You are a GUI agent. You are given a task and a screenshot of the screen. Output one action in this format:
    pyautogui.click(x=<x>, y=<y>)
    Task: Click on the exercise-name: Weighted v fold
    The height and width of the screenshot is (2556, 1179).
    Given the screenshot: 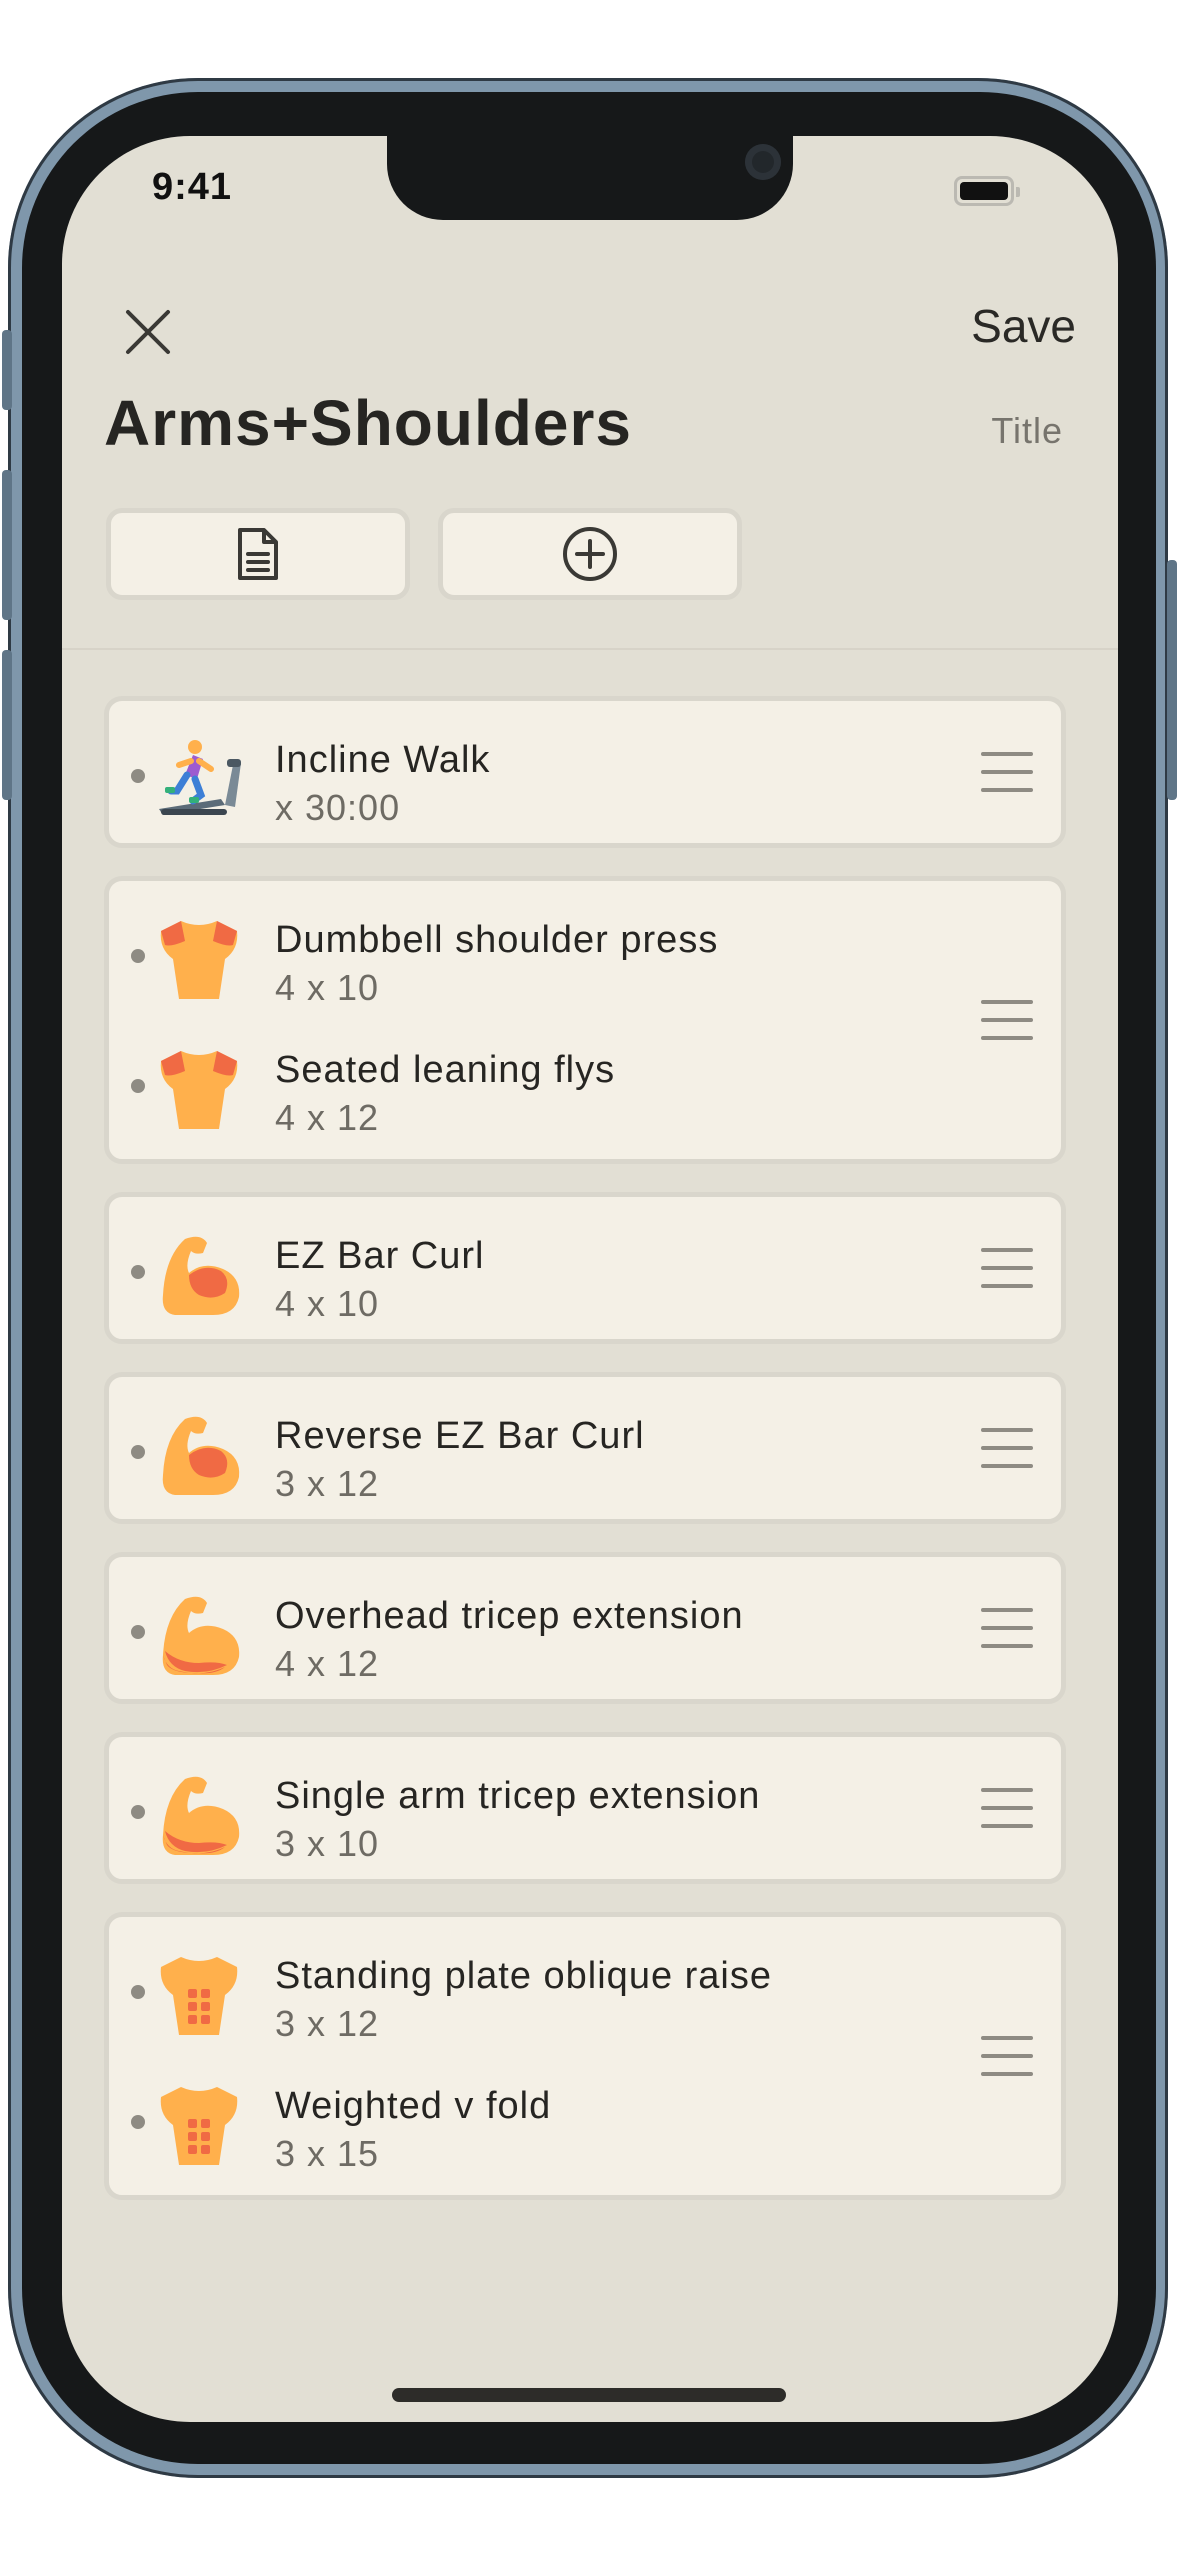 What is the action you would take?
    pyautogui.click(x=413, y=2106)
    